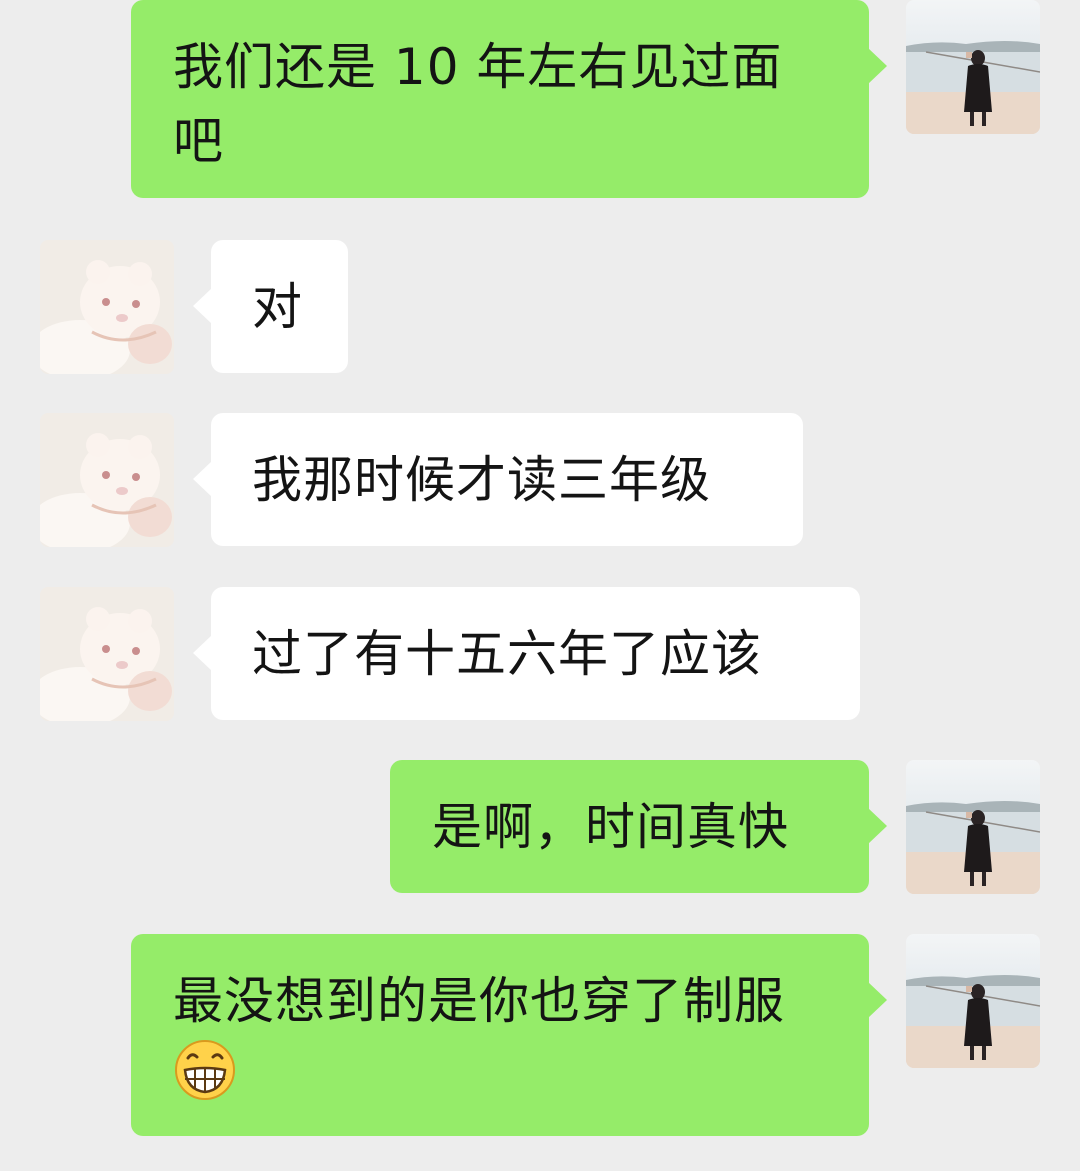 This screenshot has width=1080, height=1171. I want to click on message-bubble-other: 我那时候才读三年级, so click(498, 479).